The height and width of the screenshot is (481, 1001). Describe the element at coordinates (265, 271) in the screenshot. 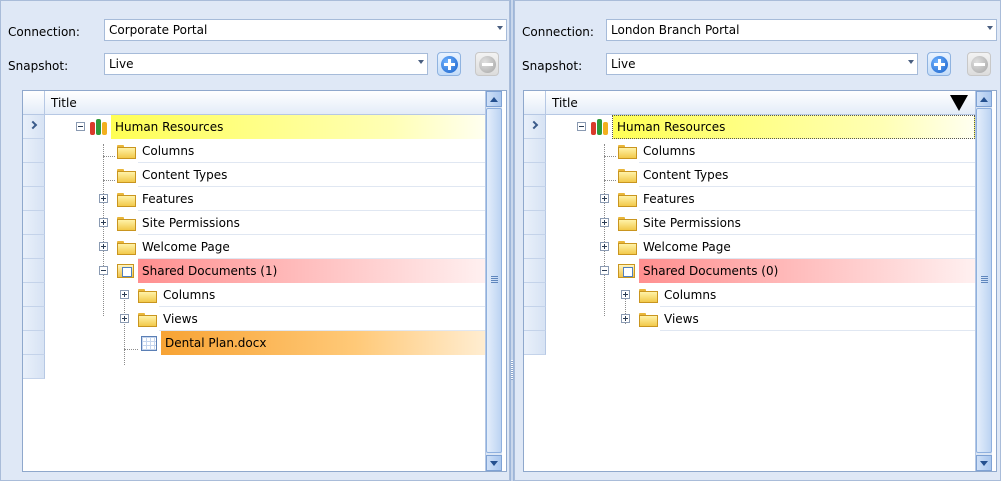

I see `tree-row: Shared Documents (1)` at that location.